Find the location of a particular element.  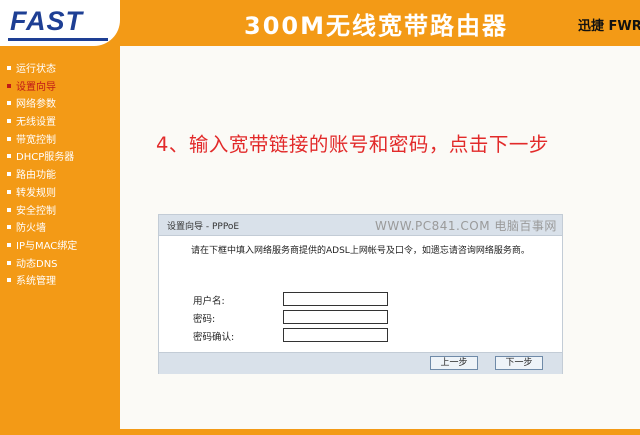

bottom-accent-strip is located at coordinates (380, 432).